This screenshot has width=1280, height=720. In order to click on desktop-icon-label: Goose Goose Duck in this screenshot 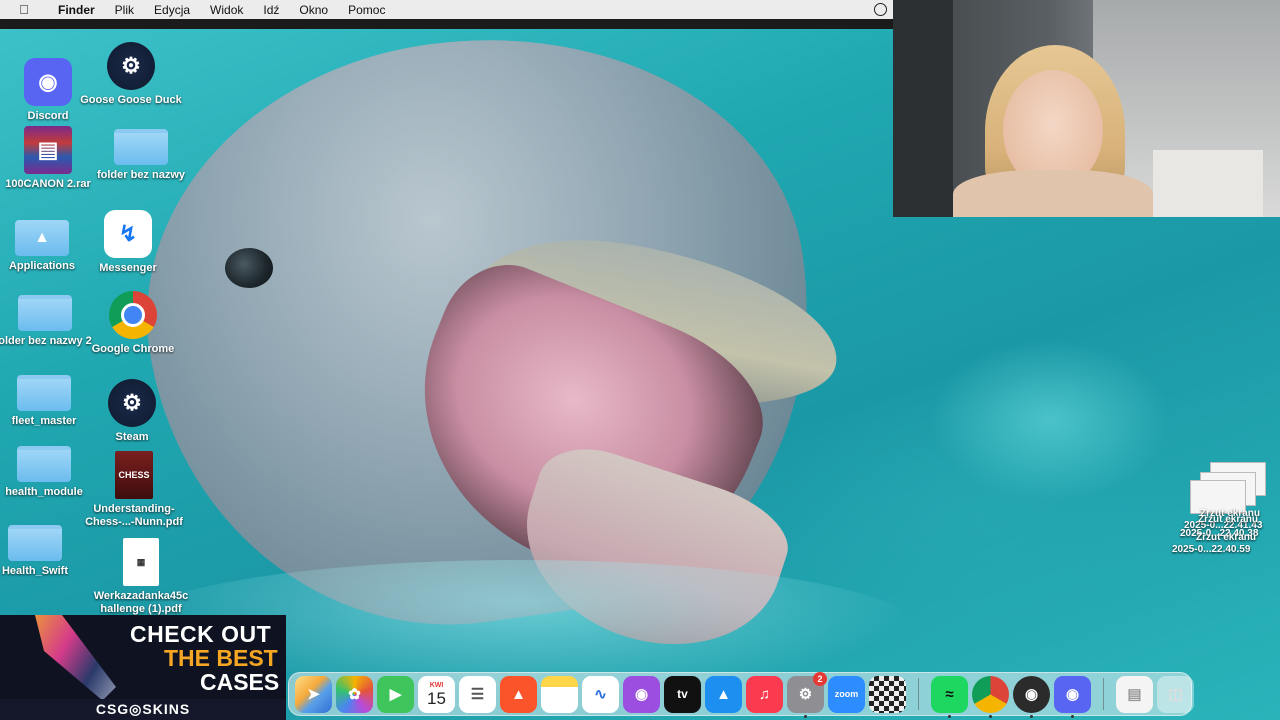, I will do `click(131, 100)`.